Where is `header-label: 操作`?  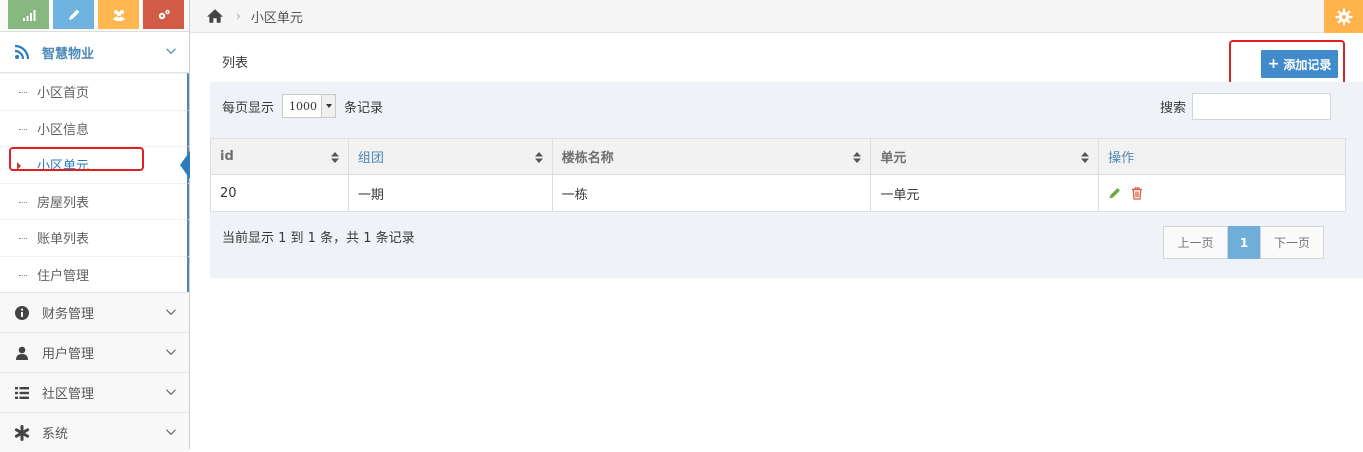
header-label: 操作 is located at coordinates (1121, 158).